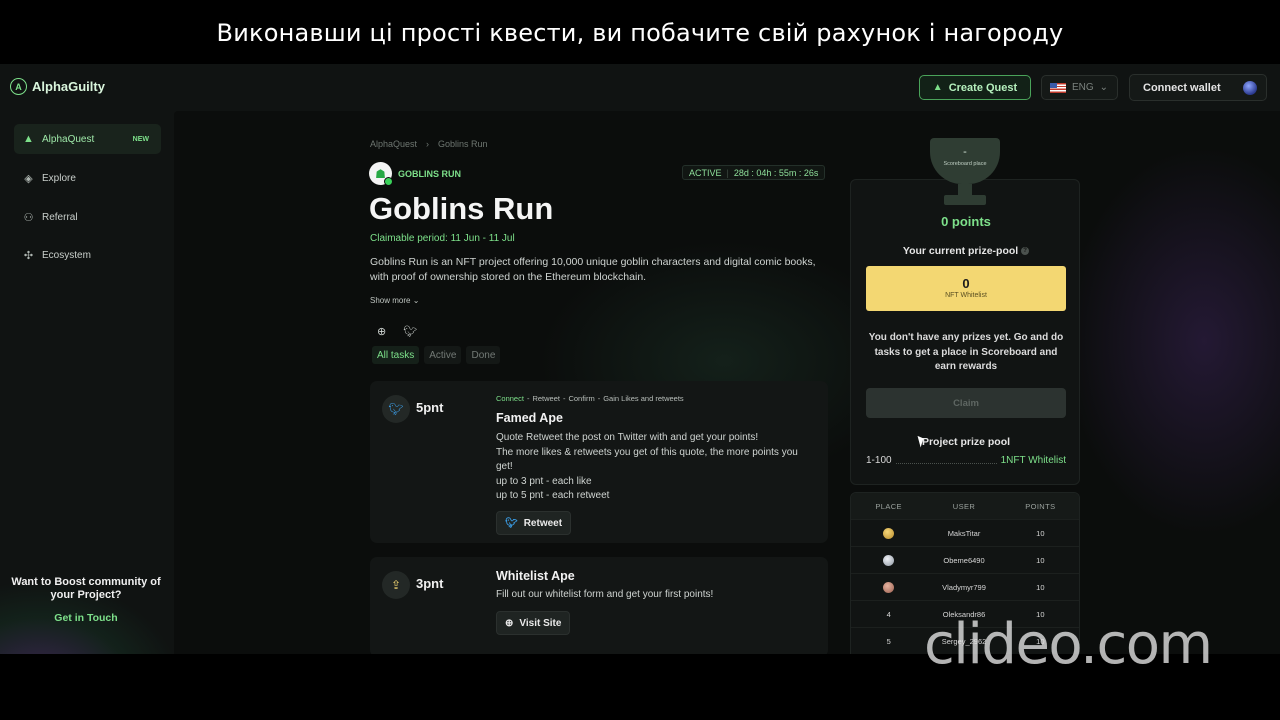  I want to click on retweet-button: 🐦︎ Retweet, so click(534, 523).